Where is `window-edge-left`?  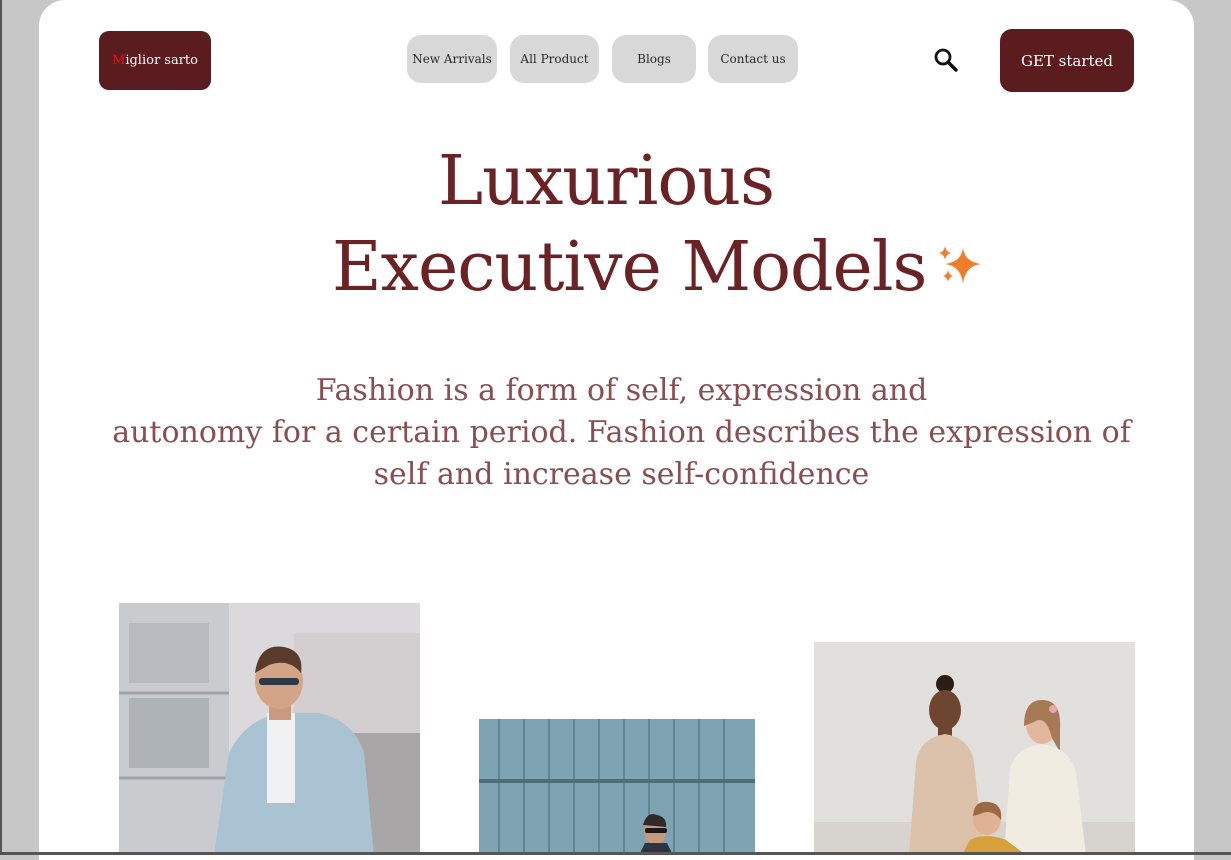
window-edge-left is located at coordinates (1, 427).